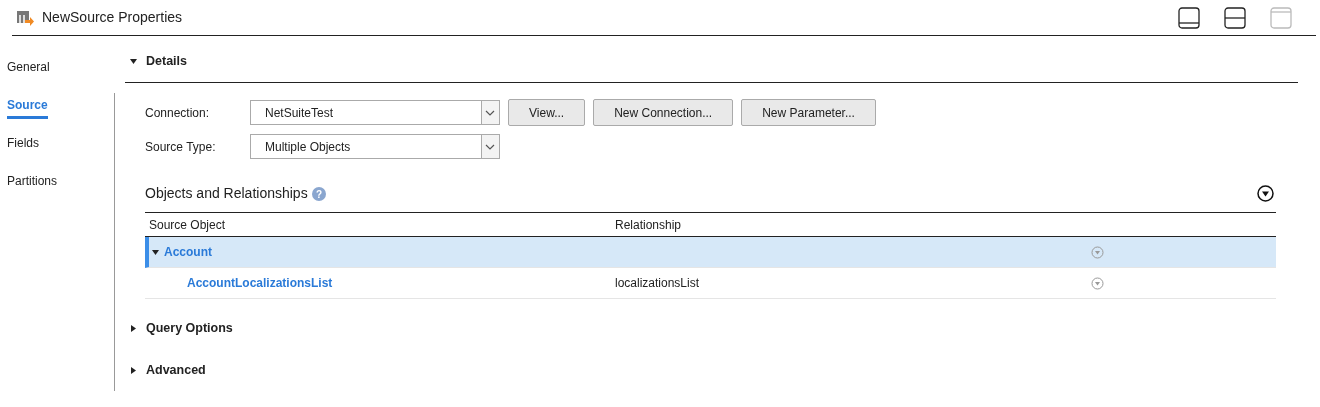 The width and height of the screenshot is (1320, 407). I want to click on object-link: AccountLocalizationsList, so click(260, 283).